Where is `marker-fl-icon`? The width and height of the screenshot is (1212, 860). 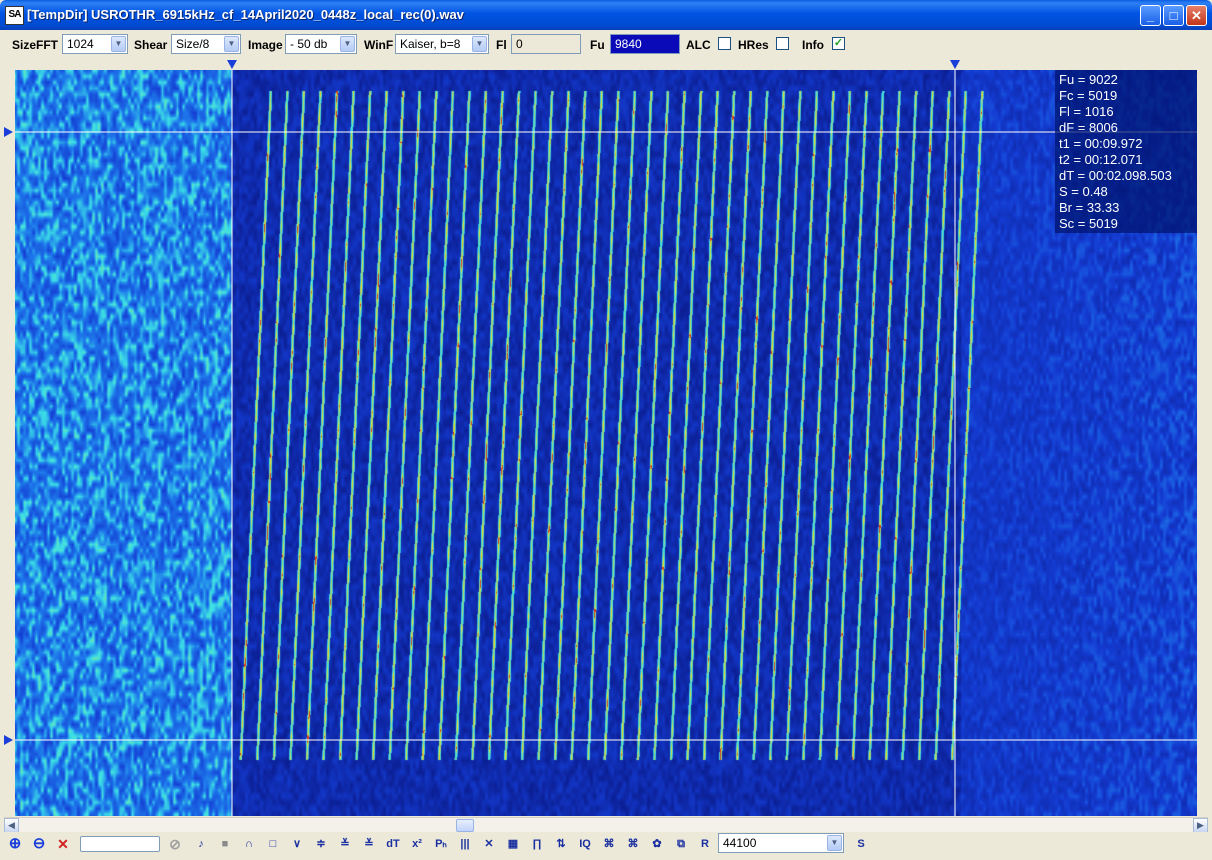 marker-fl-icon is located at coordinates (8, 740).